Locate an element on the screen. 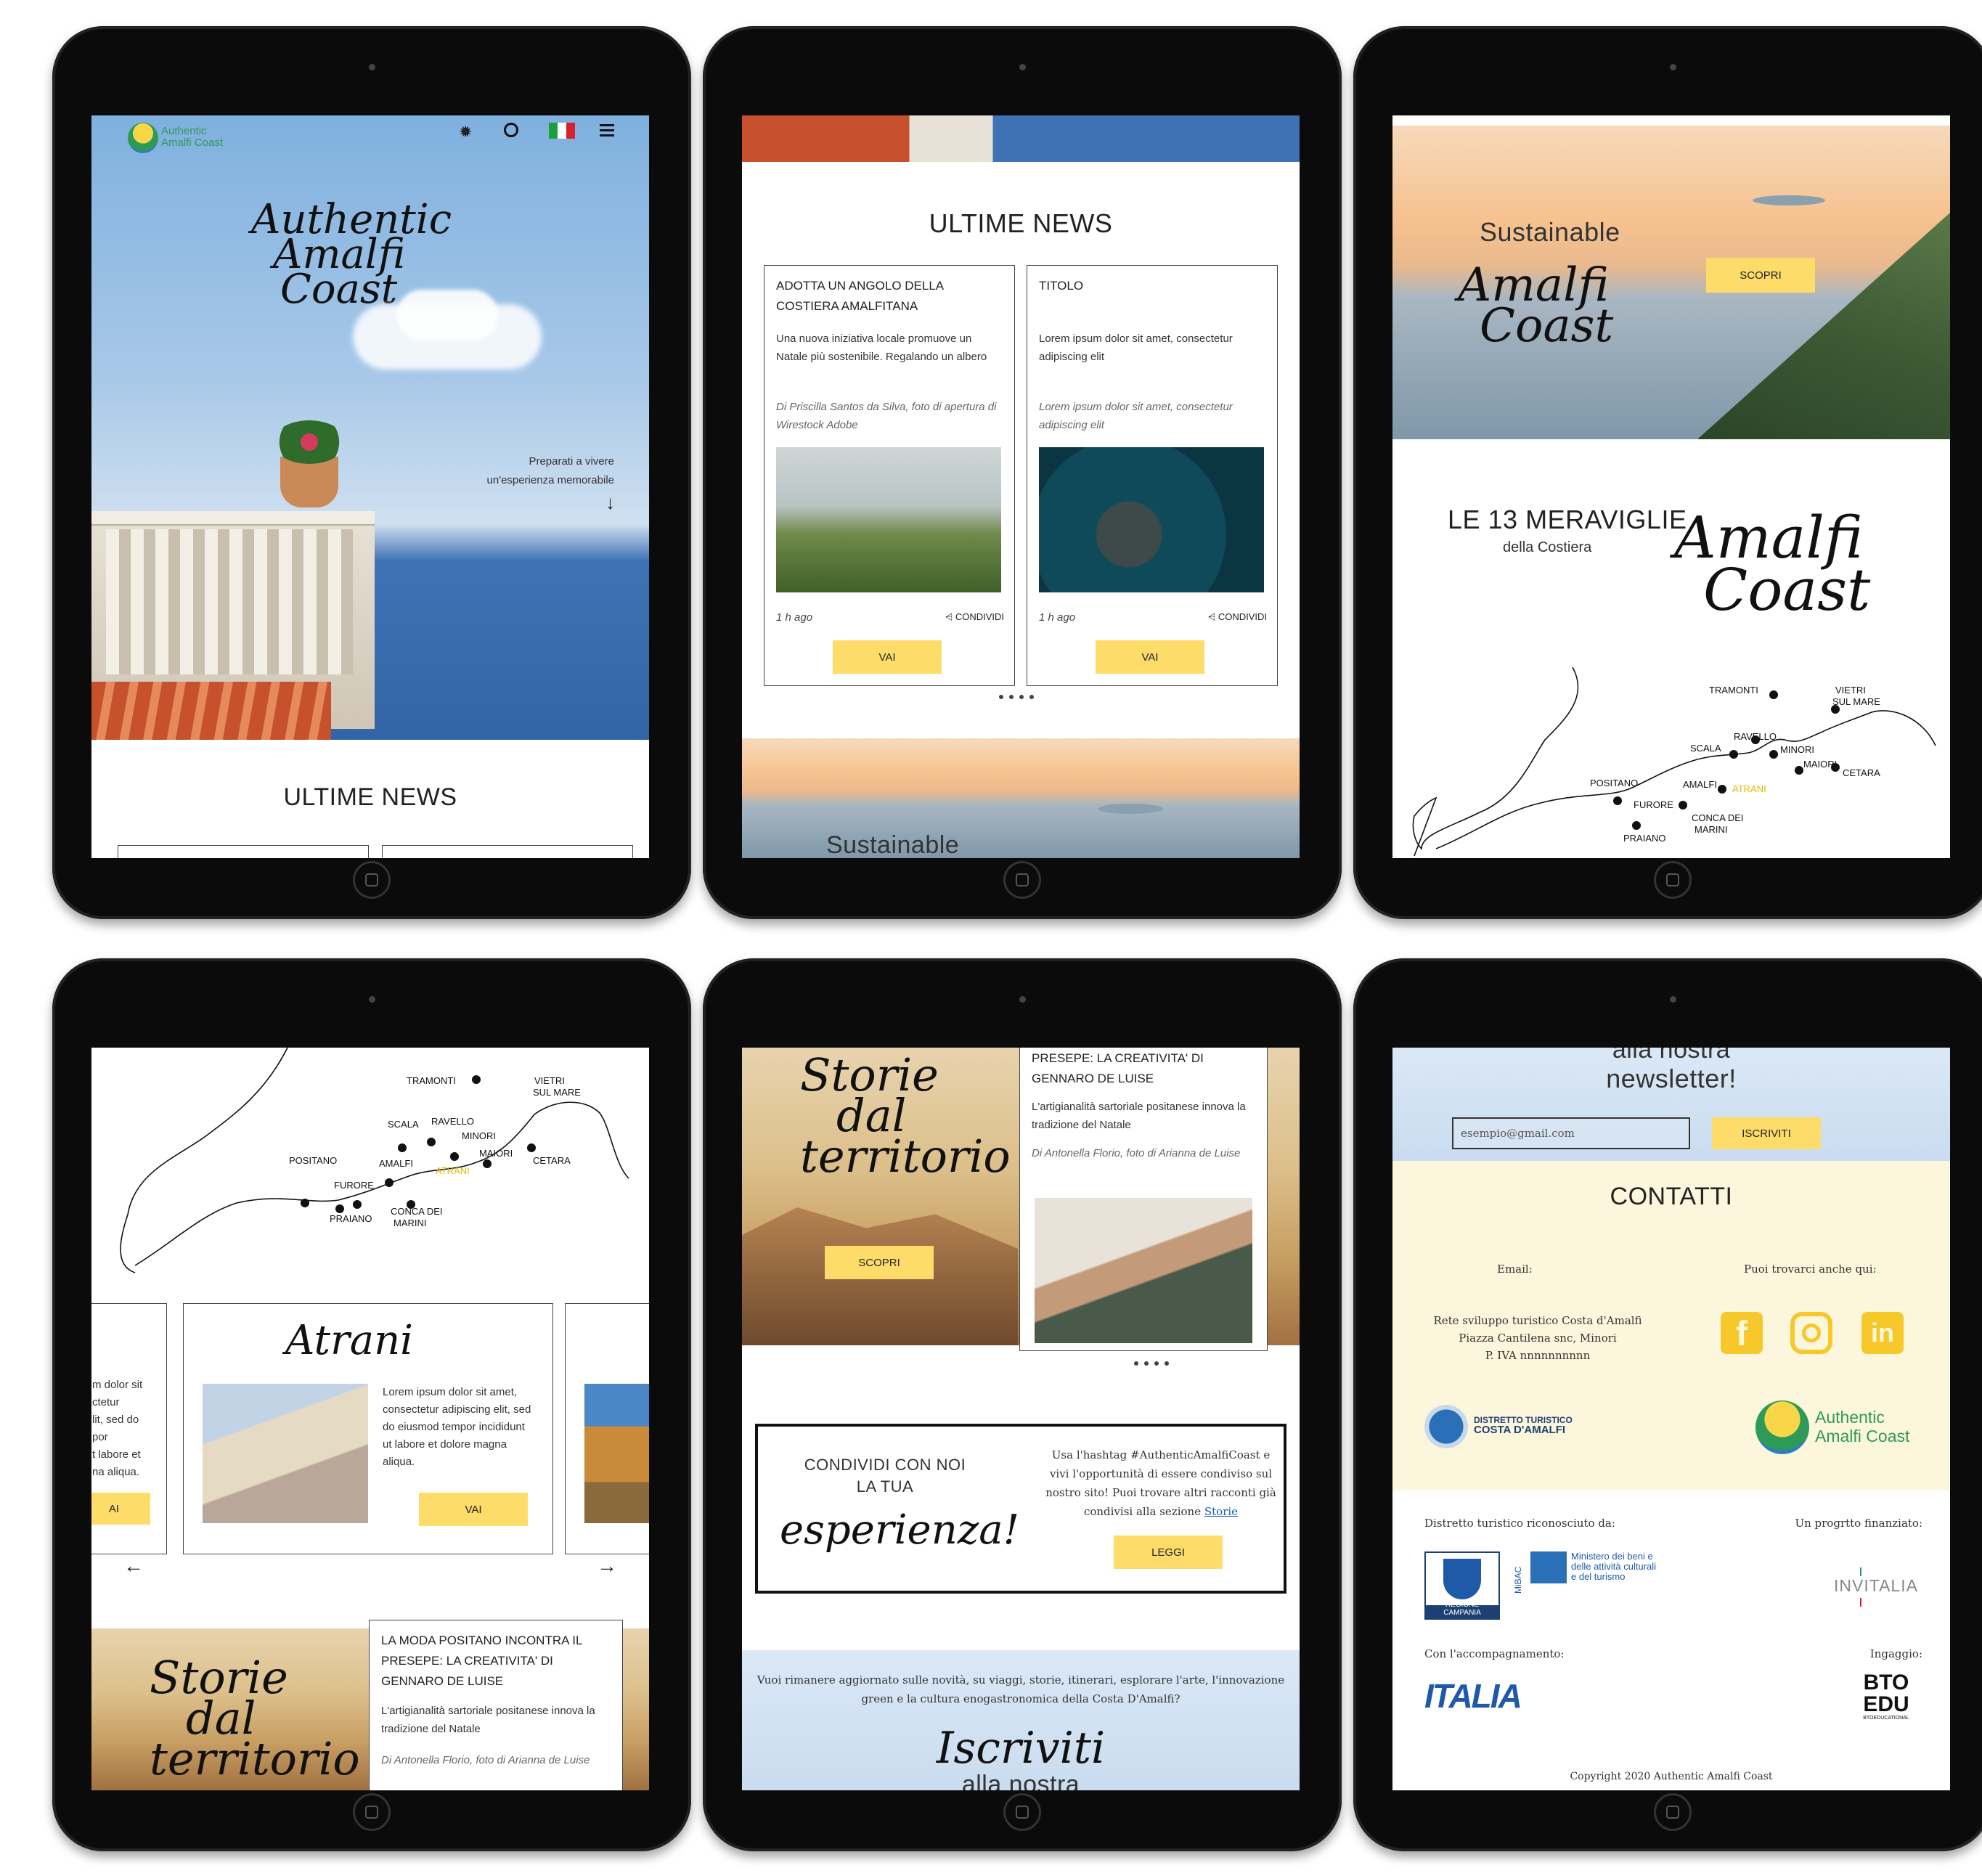 This screenshot has height=1876, width=1982. storie-link: Storie is located at coordinates (1221, 1511).